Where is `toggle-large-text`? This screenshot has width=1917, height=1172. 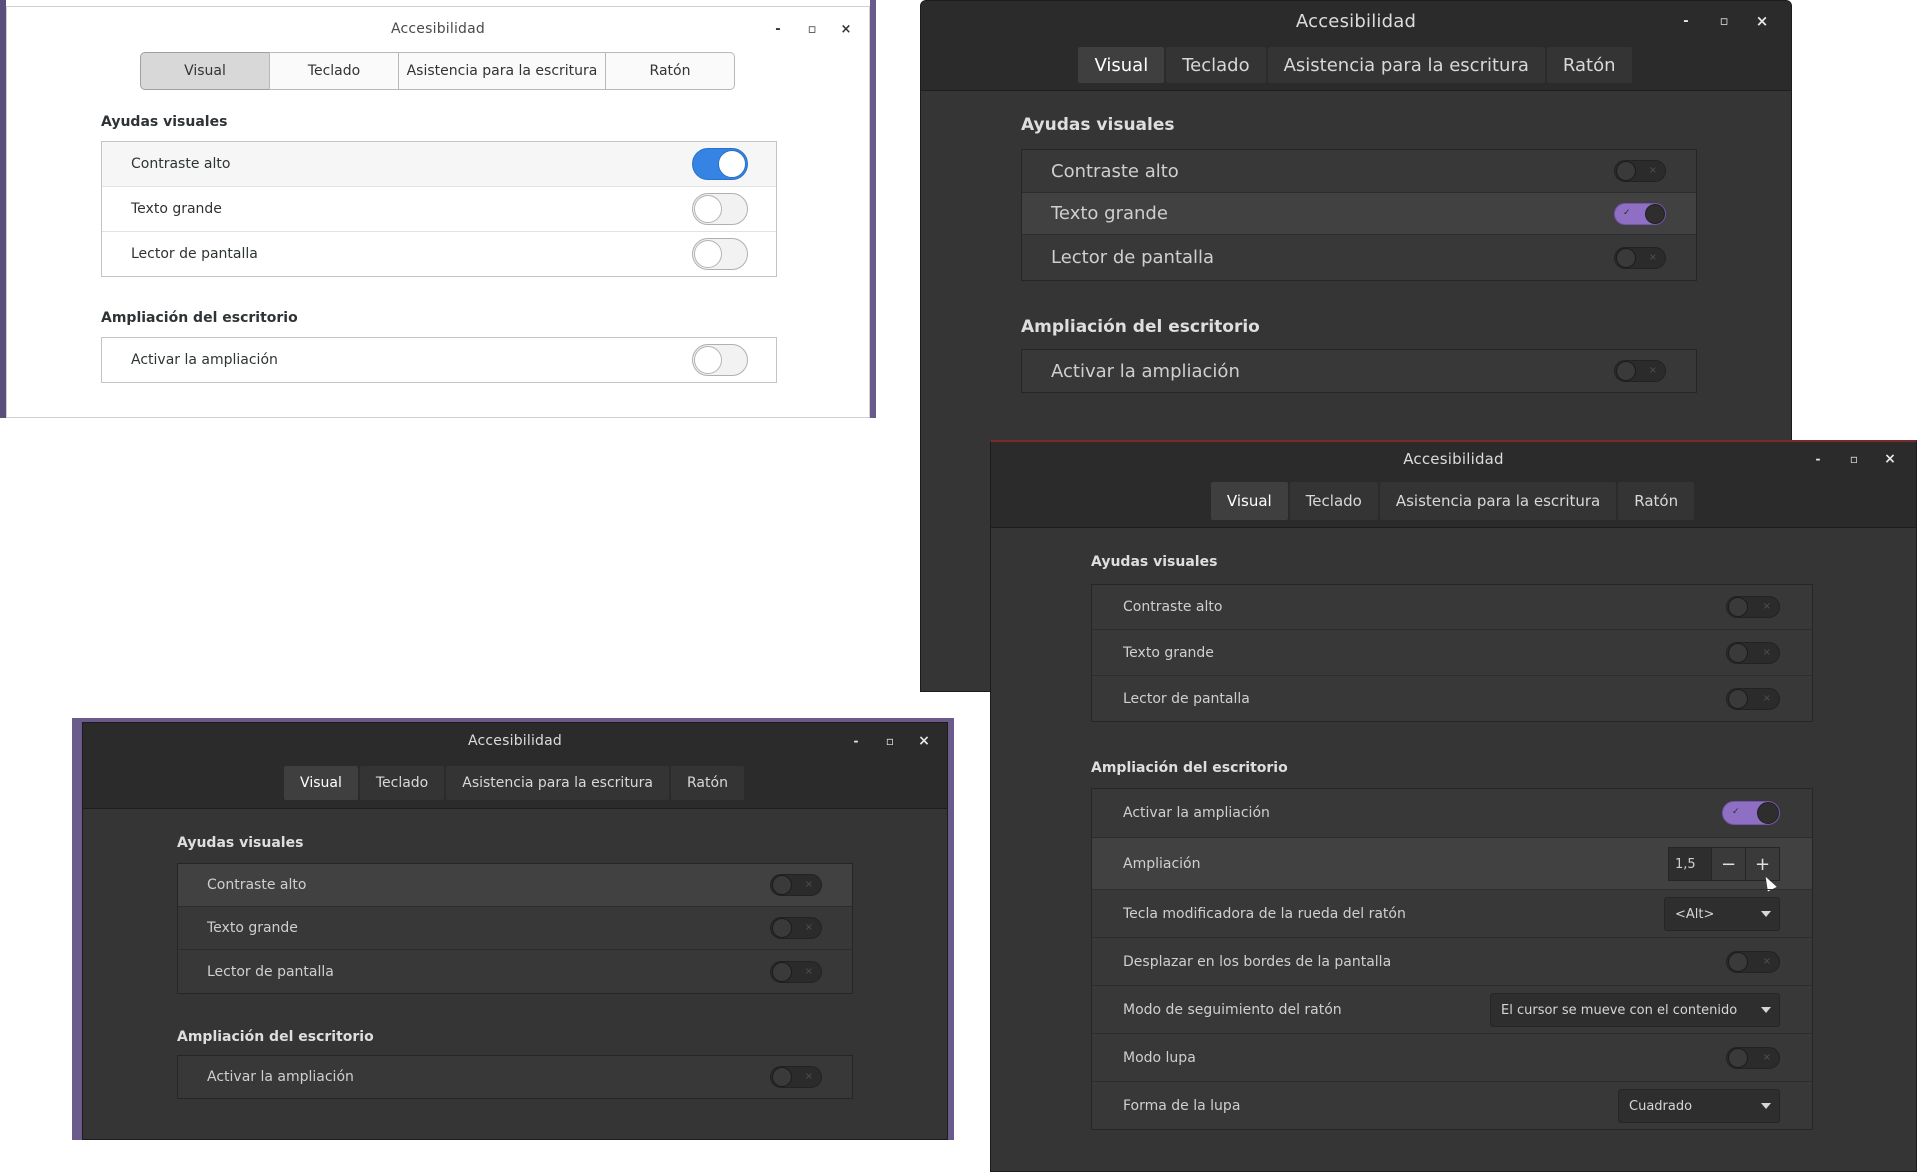
toggle-large-text is located at coordinates (720, 209).